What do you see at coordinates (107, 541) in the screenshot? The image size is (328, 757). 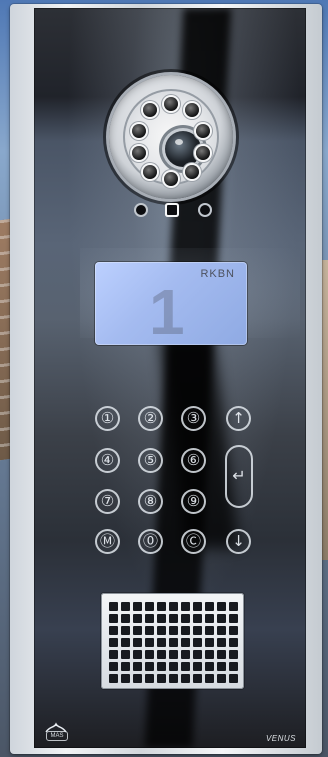 I see `key-menu: Ⓜ` at bounding box center [107, 541].